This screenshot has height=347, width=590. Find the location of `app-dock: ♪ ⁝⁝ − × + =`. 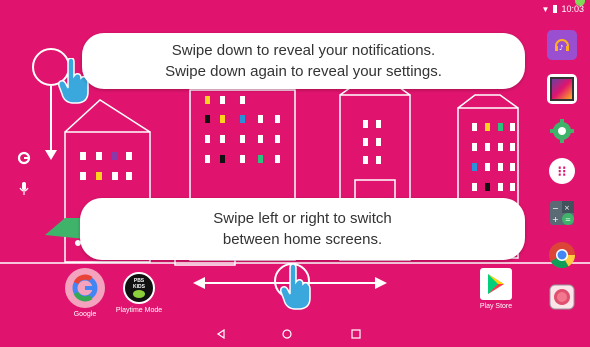

app-dock: ♪ ⁝⁝ − × + = is located at coordinates (565, 173).